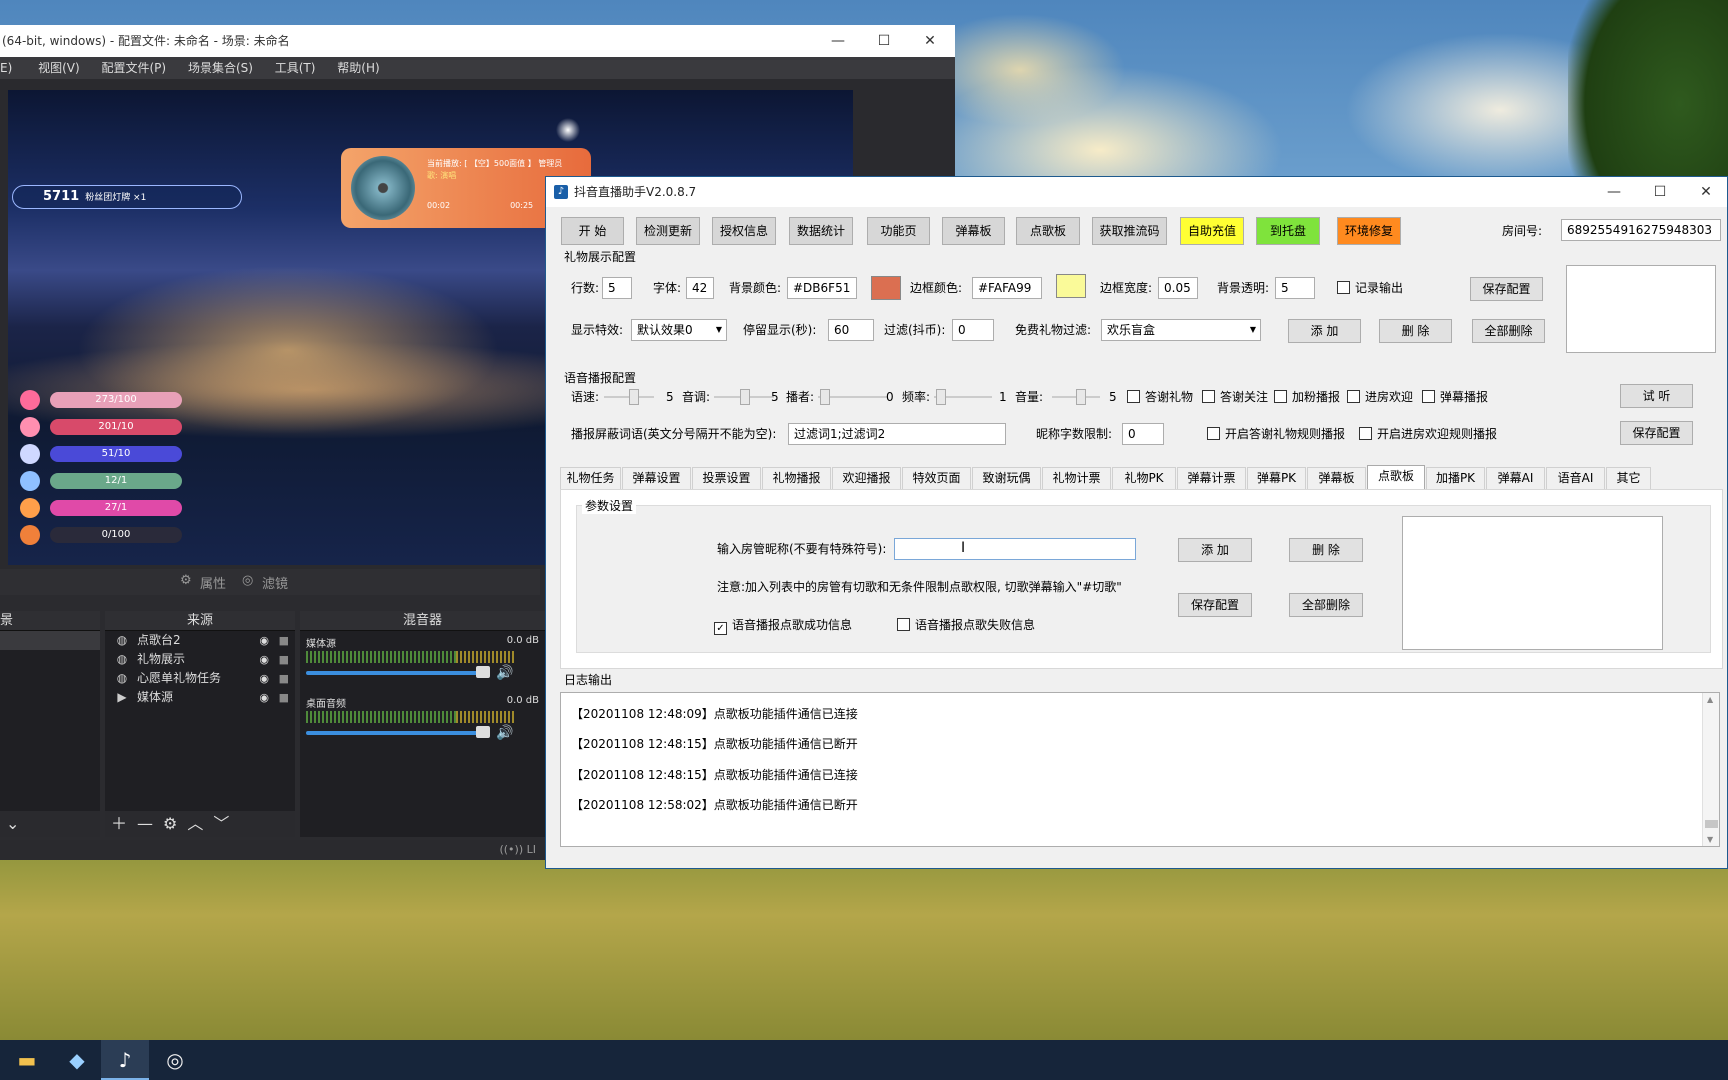  Describe the element at coordinates (1143, 434) in the screenshot. I see `nick-limit-field: 0` at that location.